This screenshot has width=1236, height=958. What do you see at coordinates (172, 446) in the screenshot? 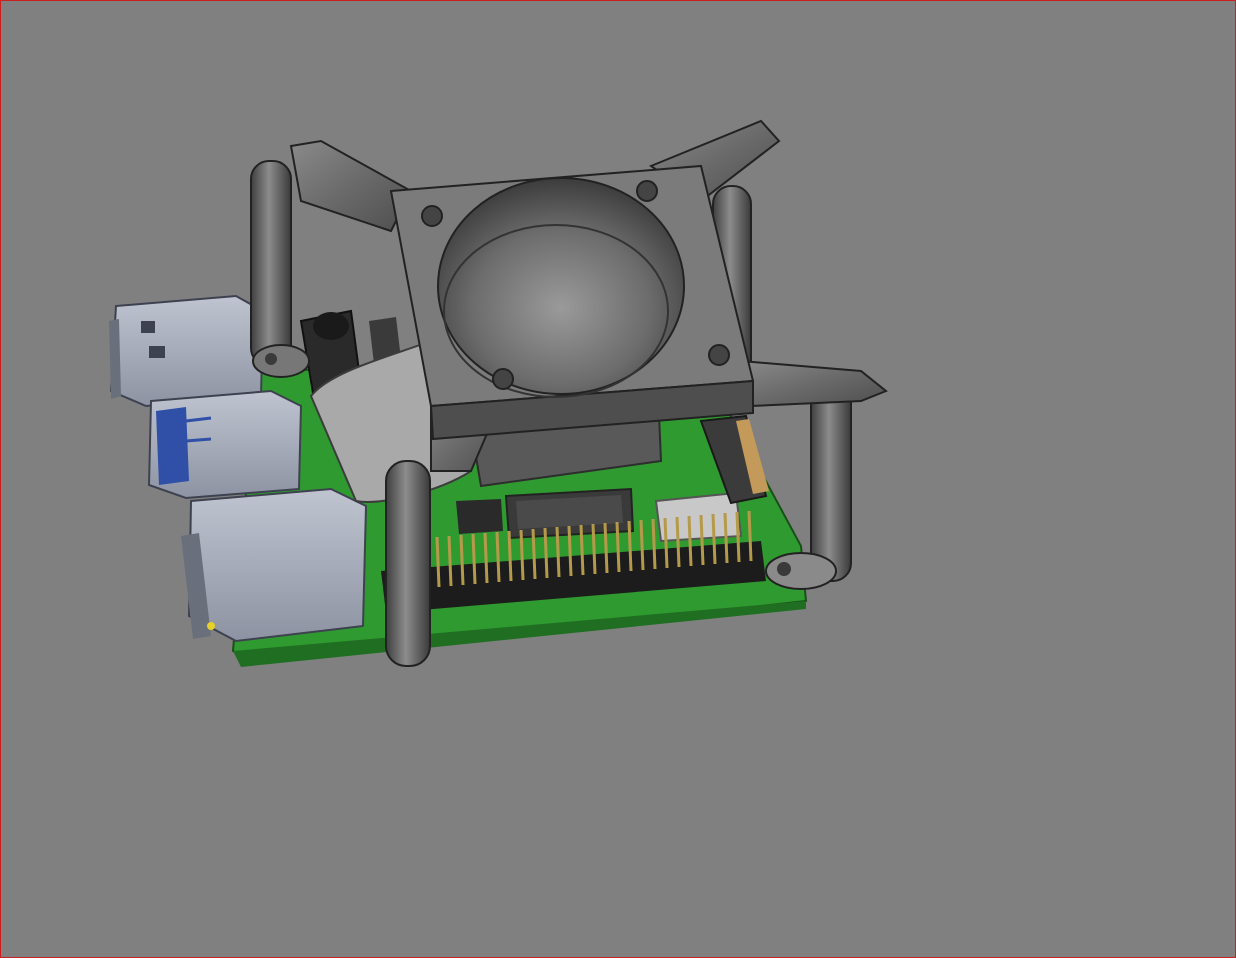
I see `usb3-insert` at bounding box center [172, 446].